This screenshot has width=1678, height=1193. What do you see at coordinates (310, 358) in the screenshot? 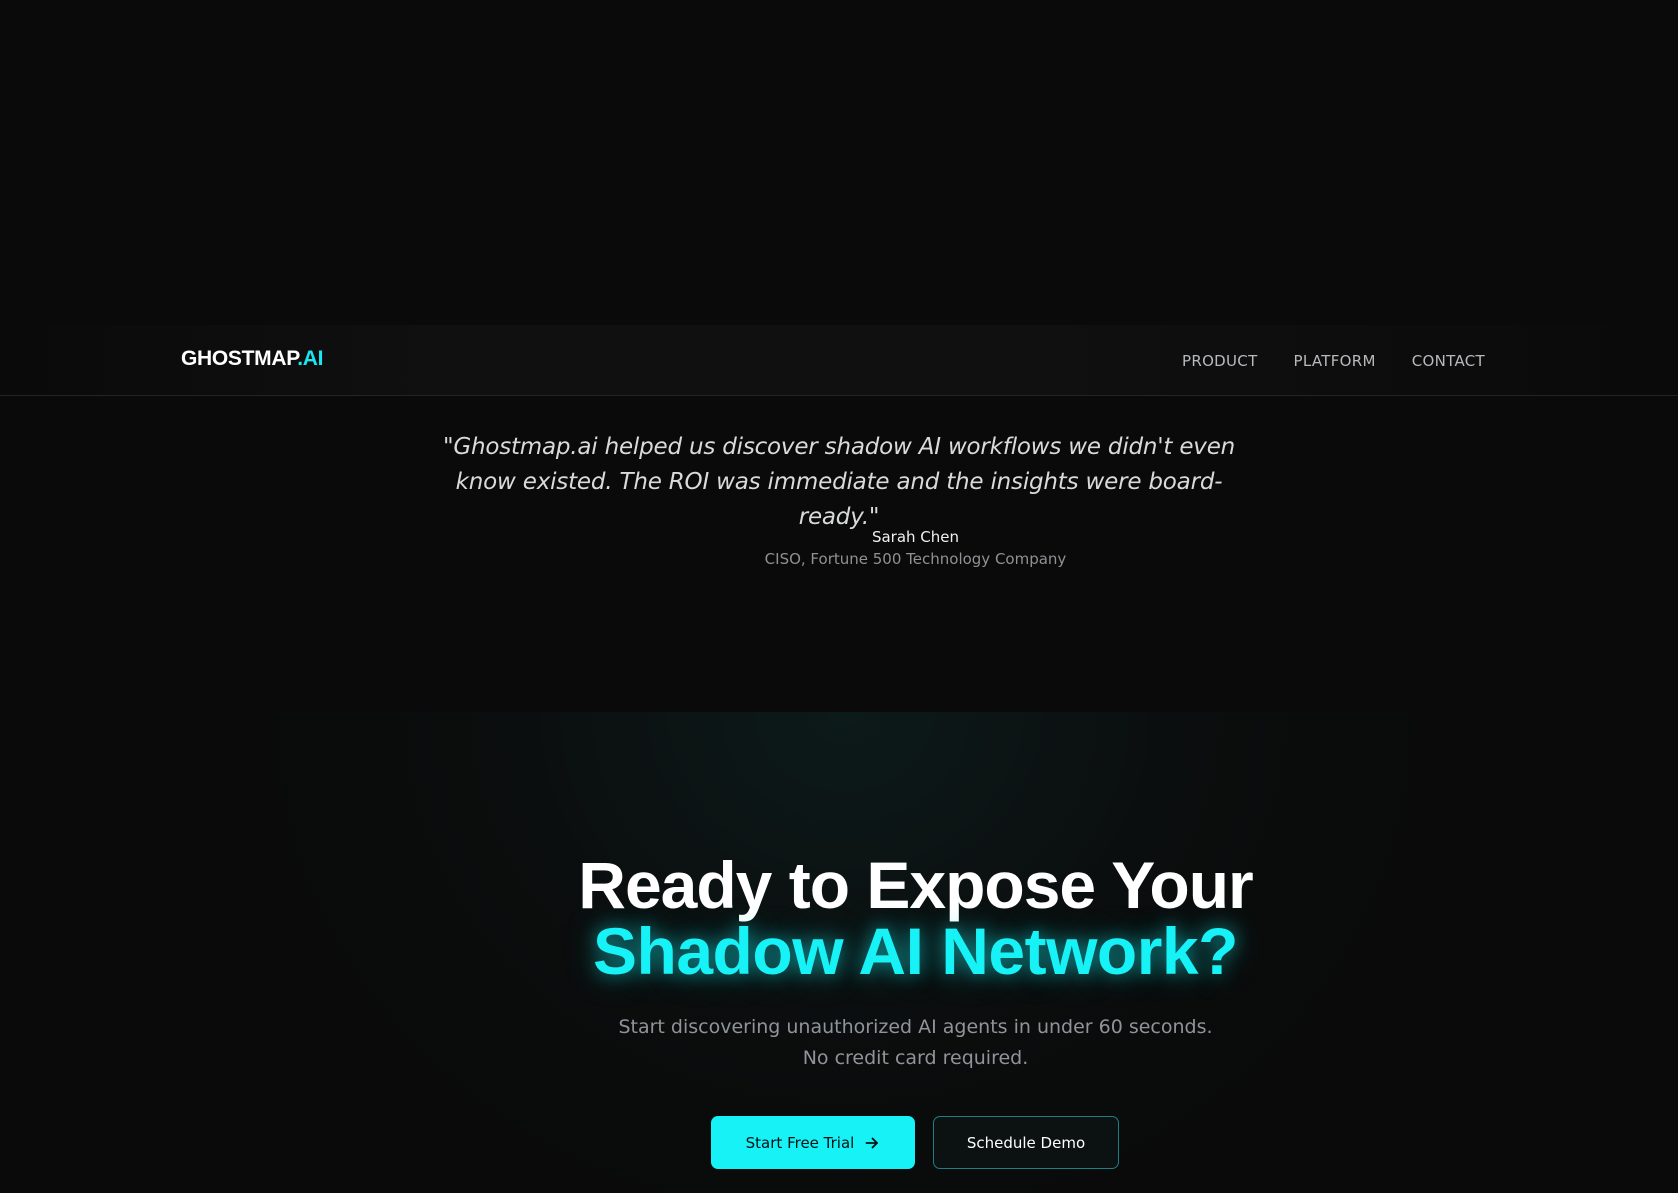
I see `logo-accent-text: .AI` at bounding box center [310, 358].